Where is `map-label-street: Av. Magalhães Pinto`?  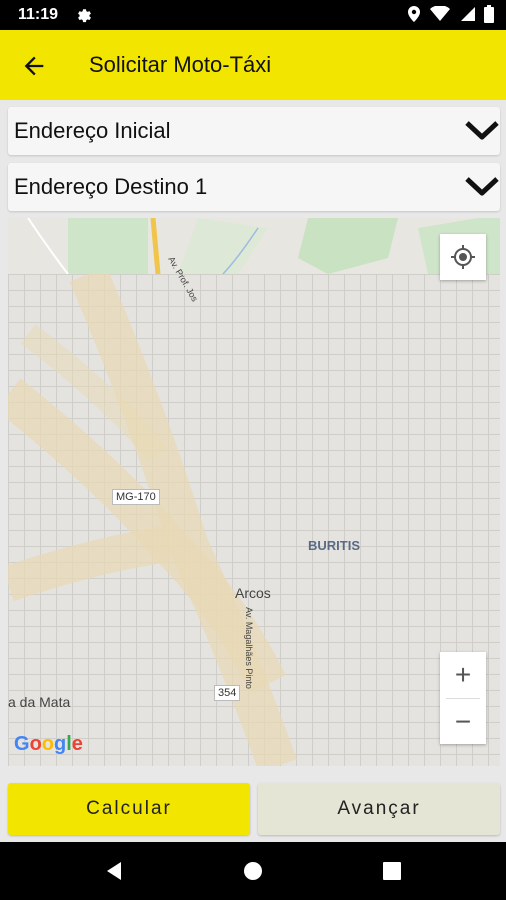
map-label-street: Av. Magalhães Pinto is located at coordinates (248, 648).